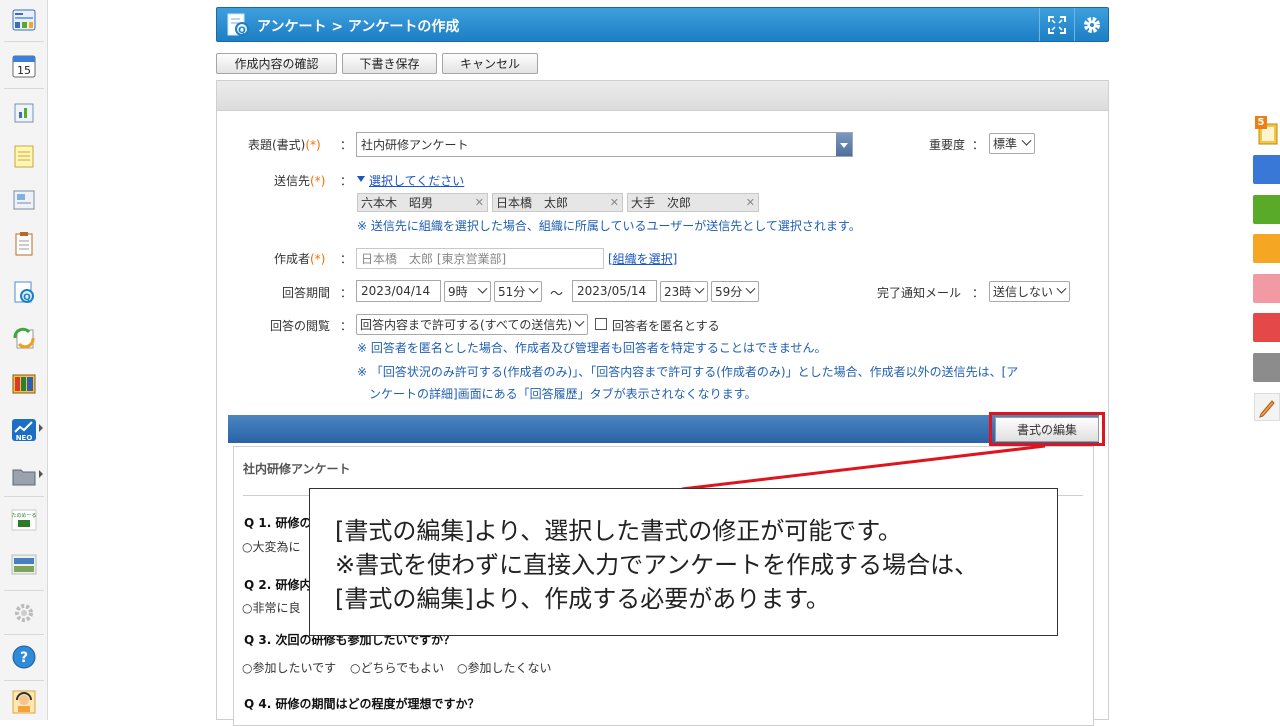 The width and height of the screenshot is (1280, 726). I want to click on end-minute-select: 59分, so click(735, 291).